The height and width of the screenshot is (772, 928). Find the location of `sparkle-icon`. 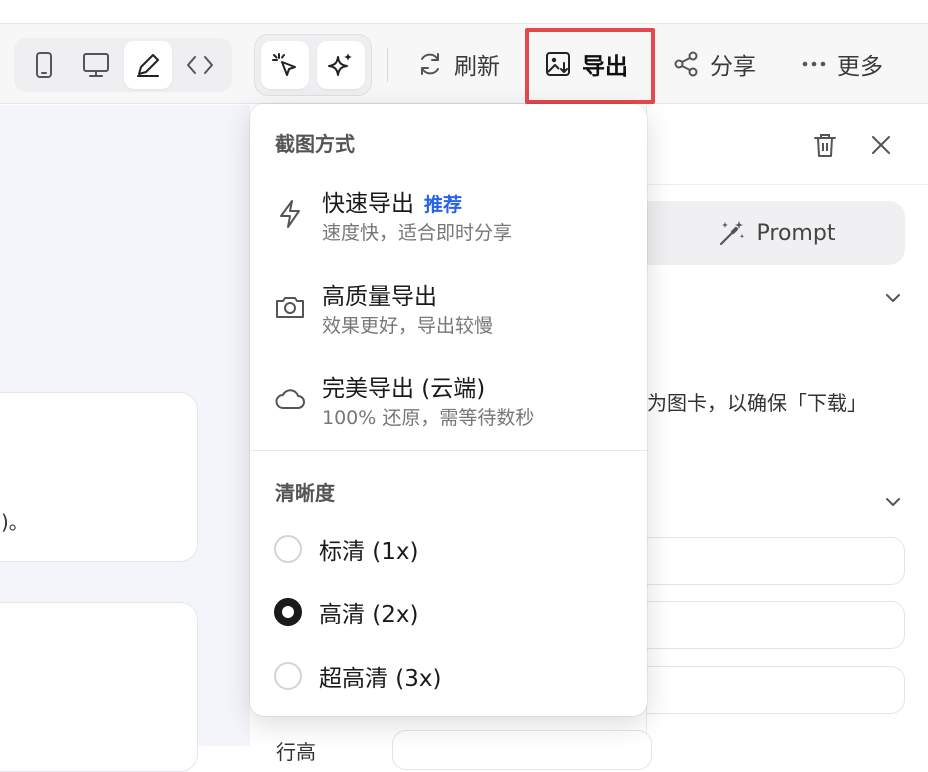

sparkle-icon is located at coordinates (340, 64).